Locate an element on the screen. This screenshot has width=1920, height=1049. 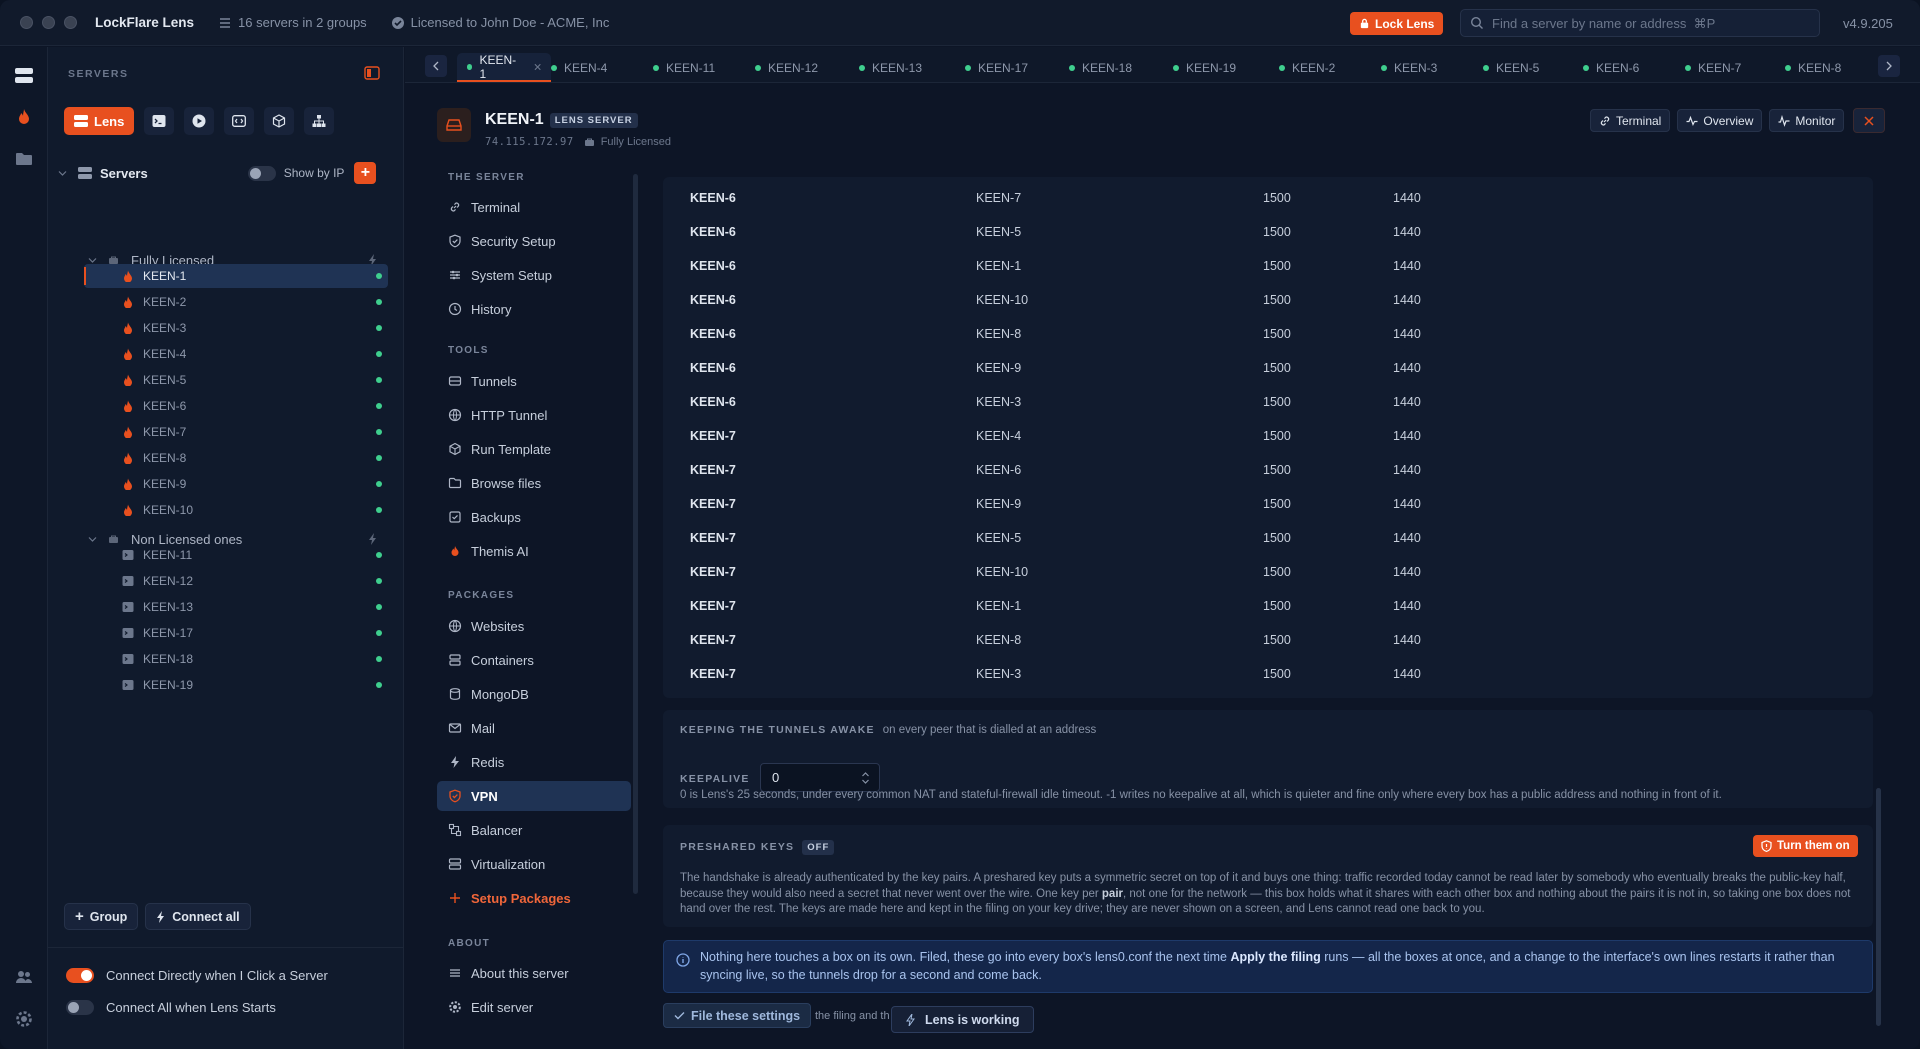
network-tool-button is located at coordinates (319, 121).